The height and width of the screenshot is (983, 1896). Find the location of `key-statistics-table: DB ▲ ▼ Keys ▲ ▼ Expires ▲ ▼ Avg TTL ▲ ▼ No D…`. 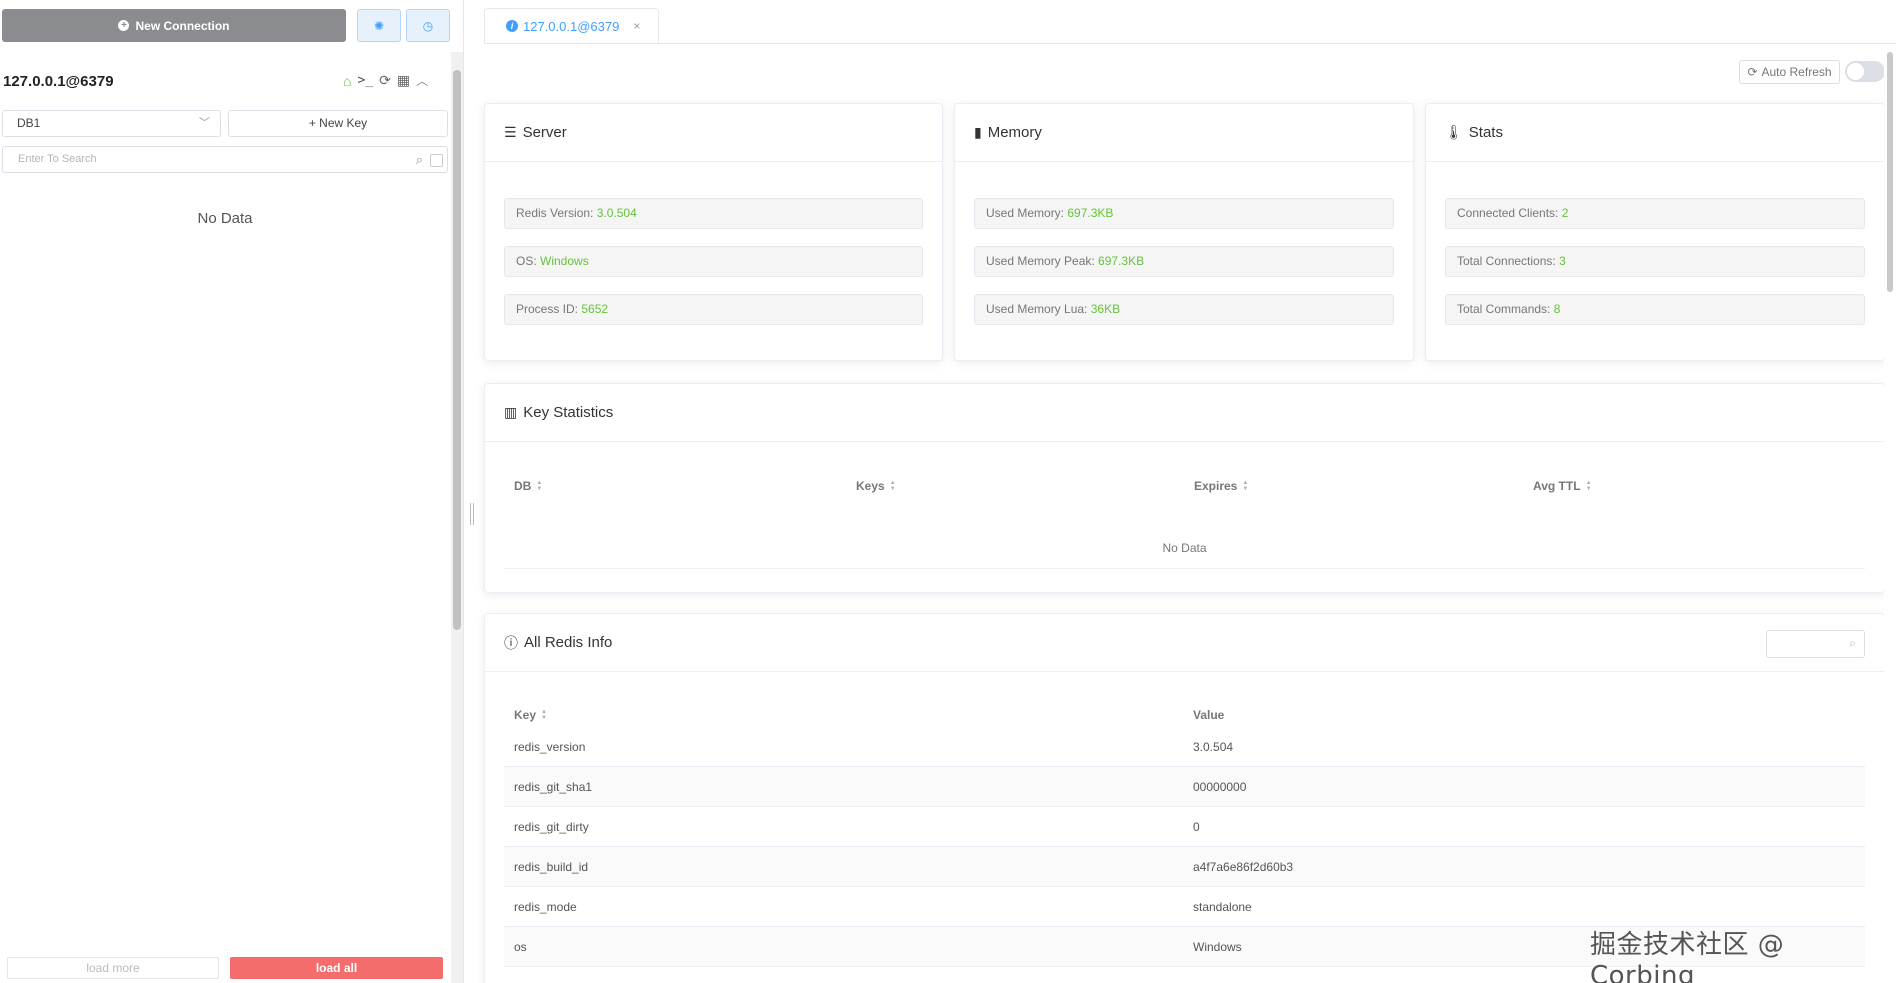

key-statistics-table: DB ▲ ▼ Keys ▲ ▼ Expires ▲ ▼ Avg TTL ▲ ▼ No D… is located at coordinates (1184, 529).